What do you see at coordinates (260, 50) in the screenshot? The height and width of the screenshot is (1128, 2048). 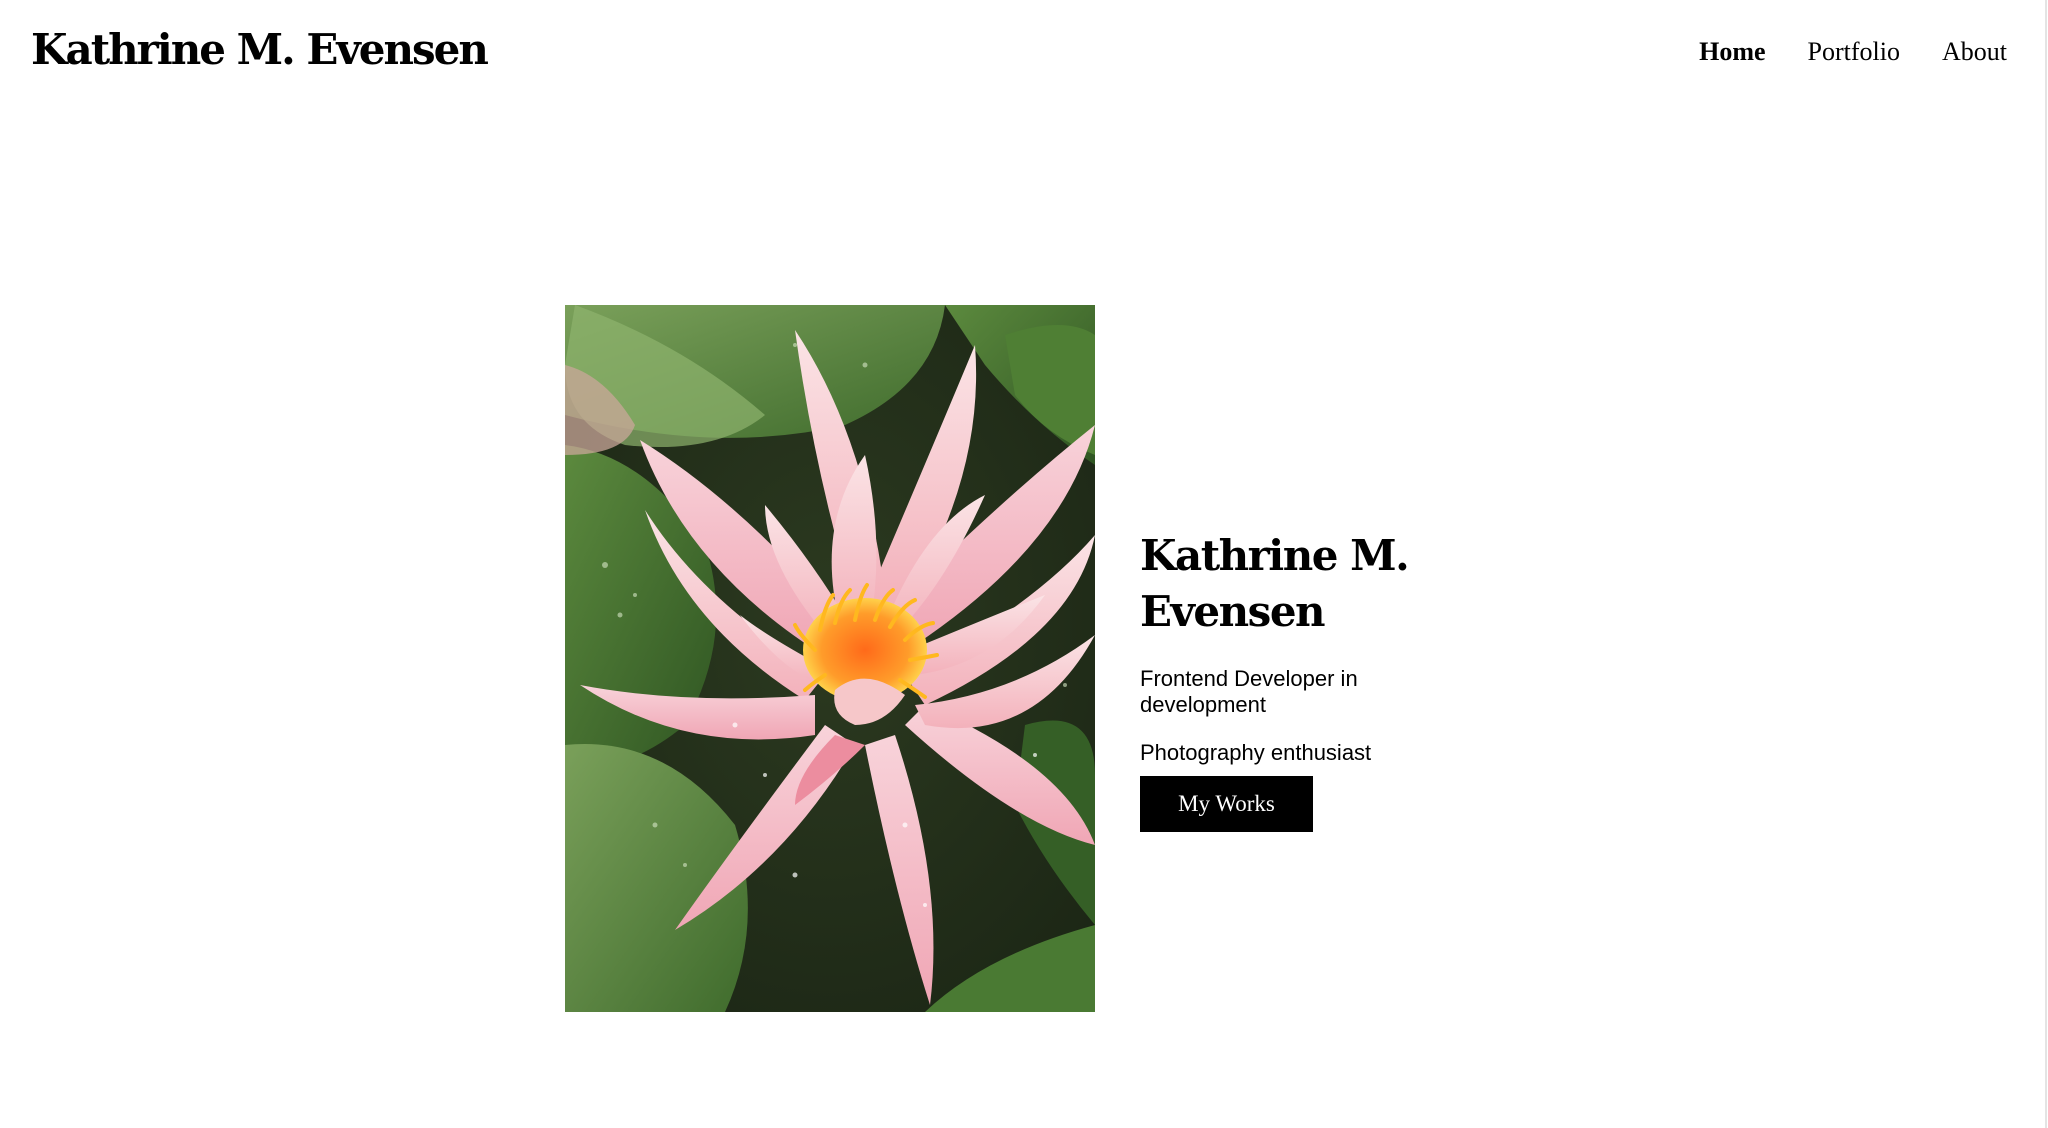 I see `site-logo-title: Kathrine M. Evensen` at bounding box center [260, 50].